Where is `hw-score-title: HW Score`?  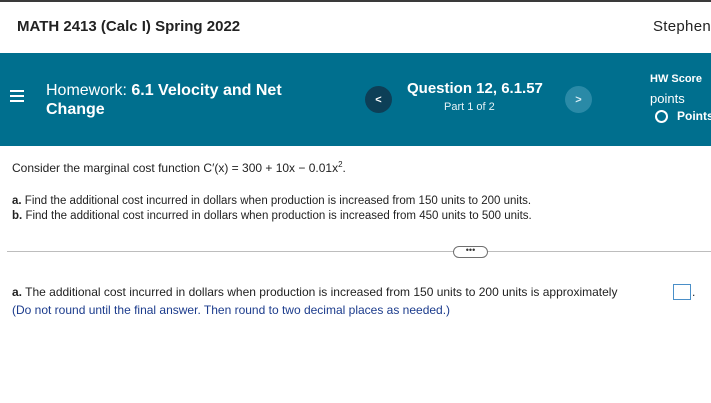 hw-score-title: HW Score is located at coordinates (676, 79).